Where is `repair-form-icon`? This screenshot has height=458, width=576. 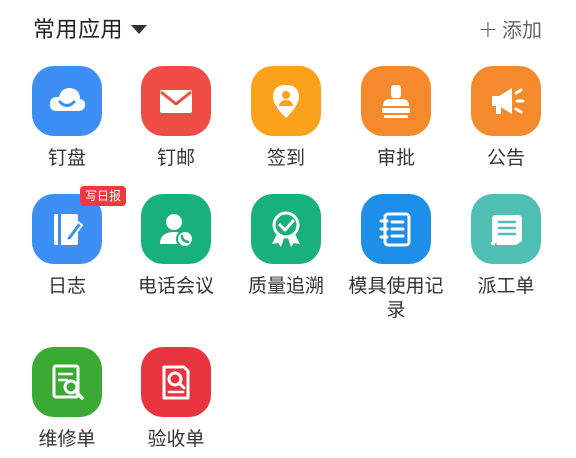 repair-form-icon is located at coordinates (68, 382).